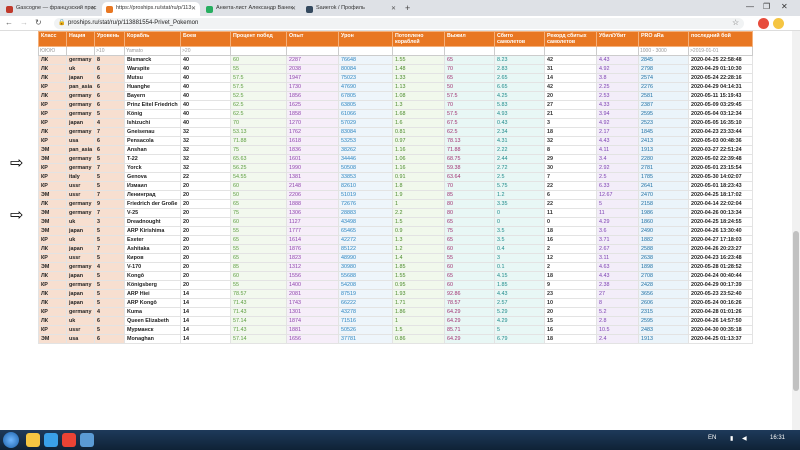 This screenshot has width=800, height=450. Describe the element at coordinates (418, 39) in the screenshot. I see `column-header: Потоплено кораблей` at that location.